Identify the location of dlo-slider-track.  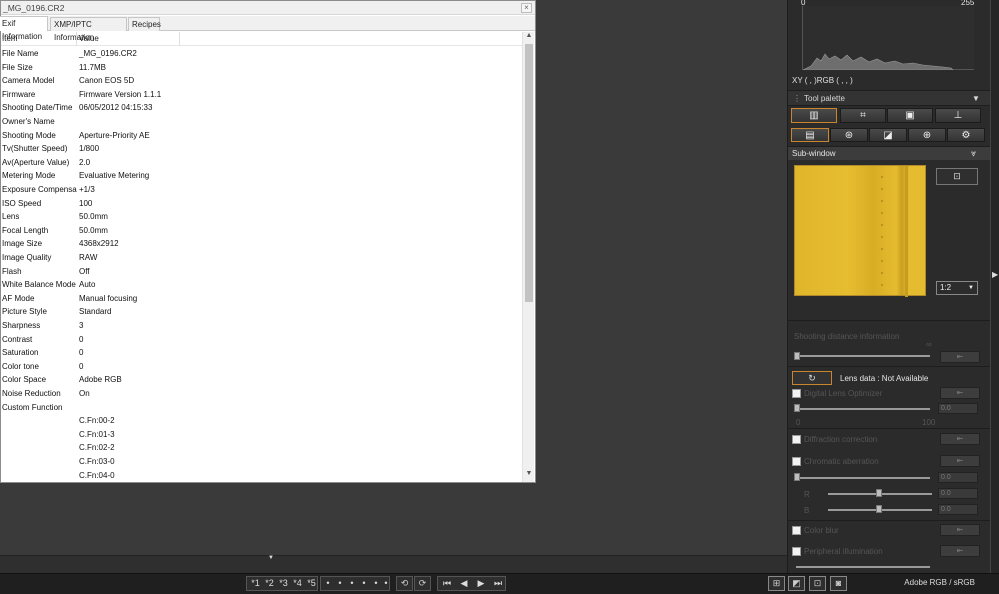
(863, 409).